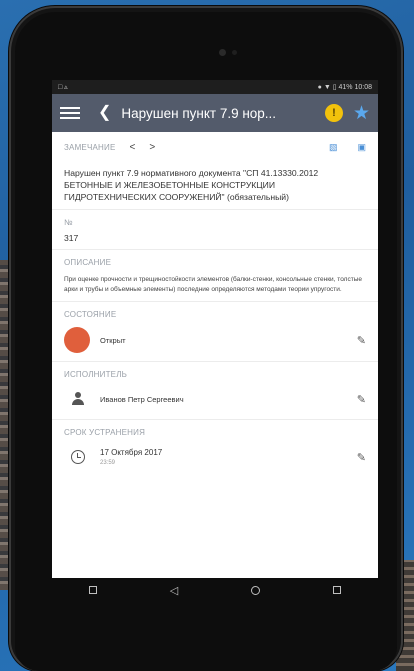 The height and width of the screenshot is (671, 414). Describe the element at coordinates (215, 447) in the screenshot. I see `deadline-field: СРОК УСТРАНЕНИЯ 17 Октября 2017 23:59 ✎` at that location.